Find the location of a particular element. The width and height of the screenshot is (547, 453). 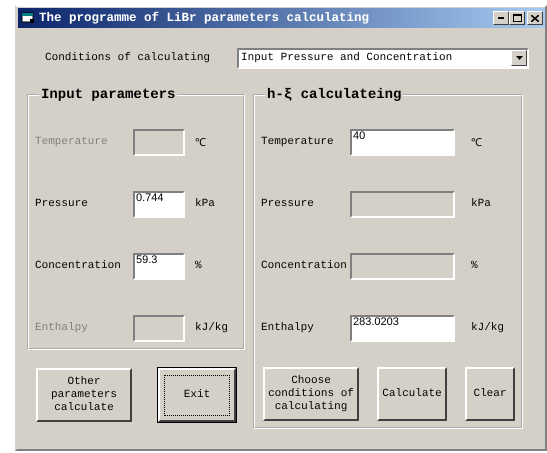

minimize-button is located at coordinates (501, 18).